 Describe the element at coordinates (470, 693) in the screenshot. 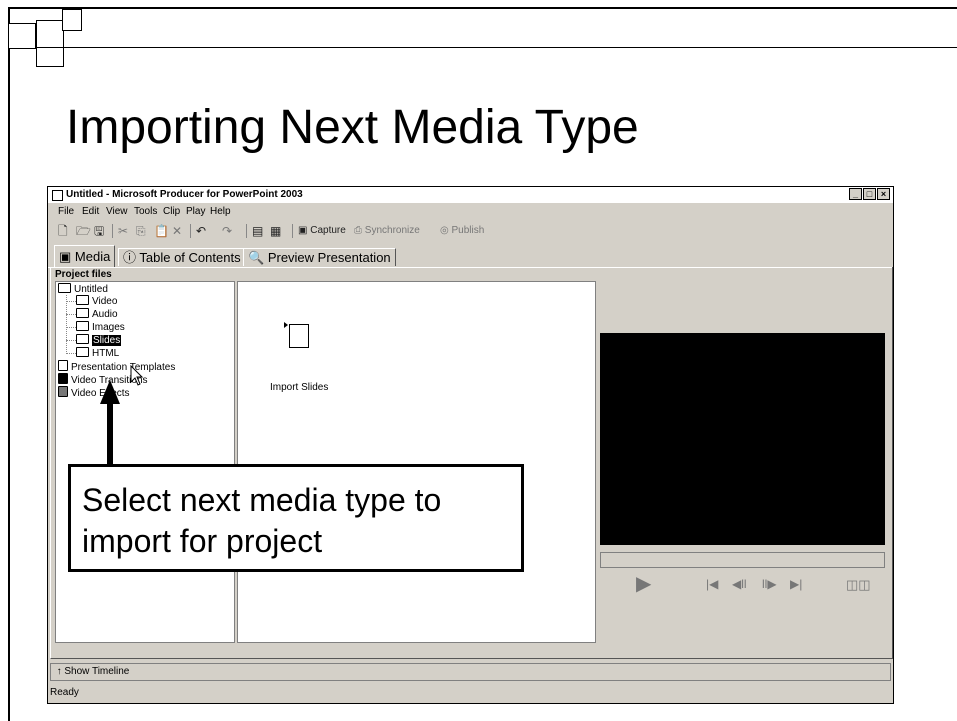

I see `status-bar: Ready` at that location.